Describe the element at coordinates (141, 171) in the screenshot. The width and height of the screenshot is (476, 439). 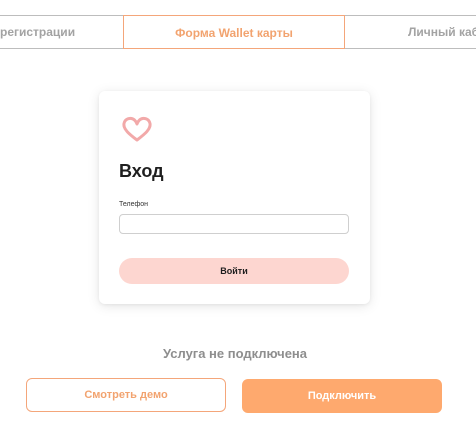
I see `login-title: Вход` at that location.